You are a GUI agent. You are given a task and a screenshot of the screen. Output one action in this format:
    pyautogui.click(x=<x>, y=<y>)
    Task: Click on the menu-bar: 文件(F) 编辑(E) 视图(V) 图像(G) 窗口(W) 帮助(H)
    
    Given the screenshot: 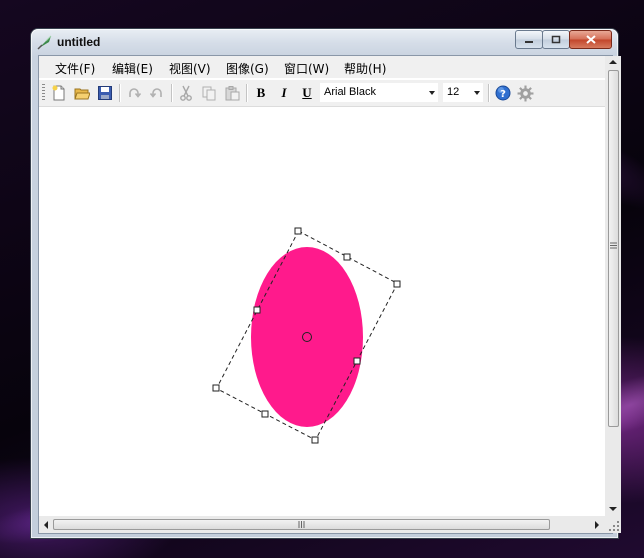 What is the action you would take?
    pyautogui.click(x=322, y=67)
    